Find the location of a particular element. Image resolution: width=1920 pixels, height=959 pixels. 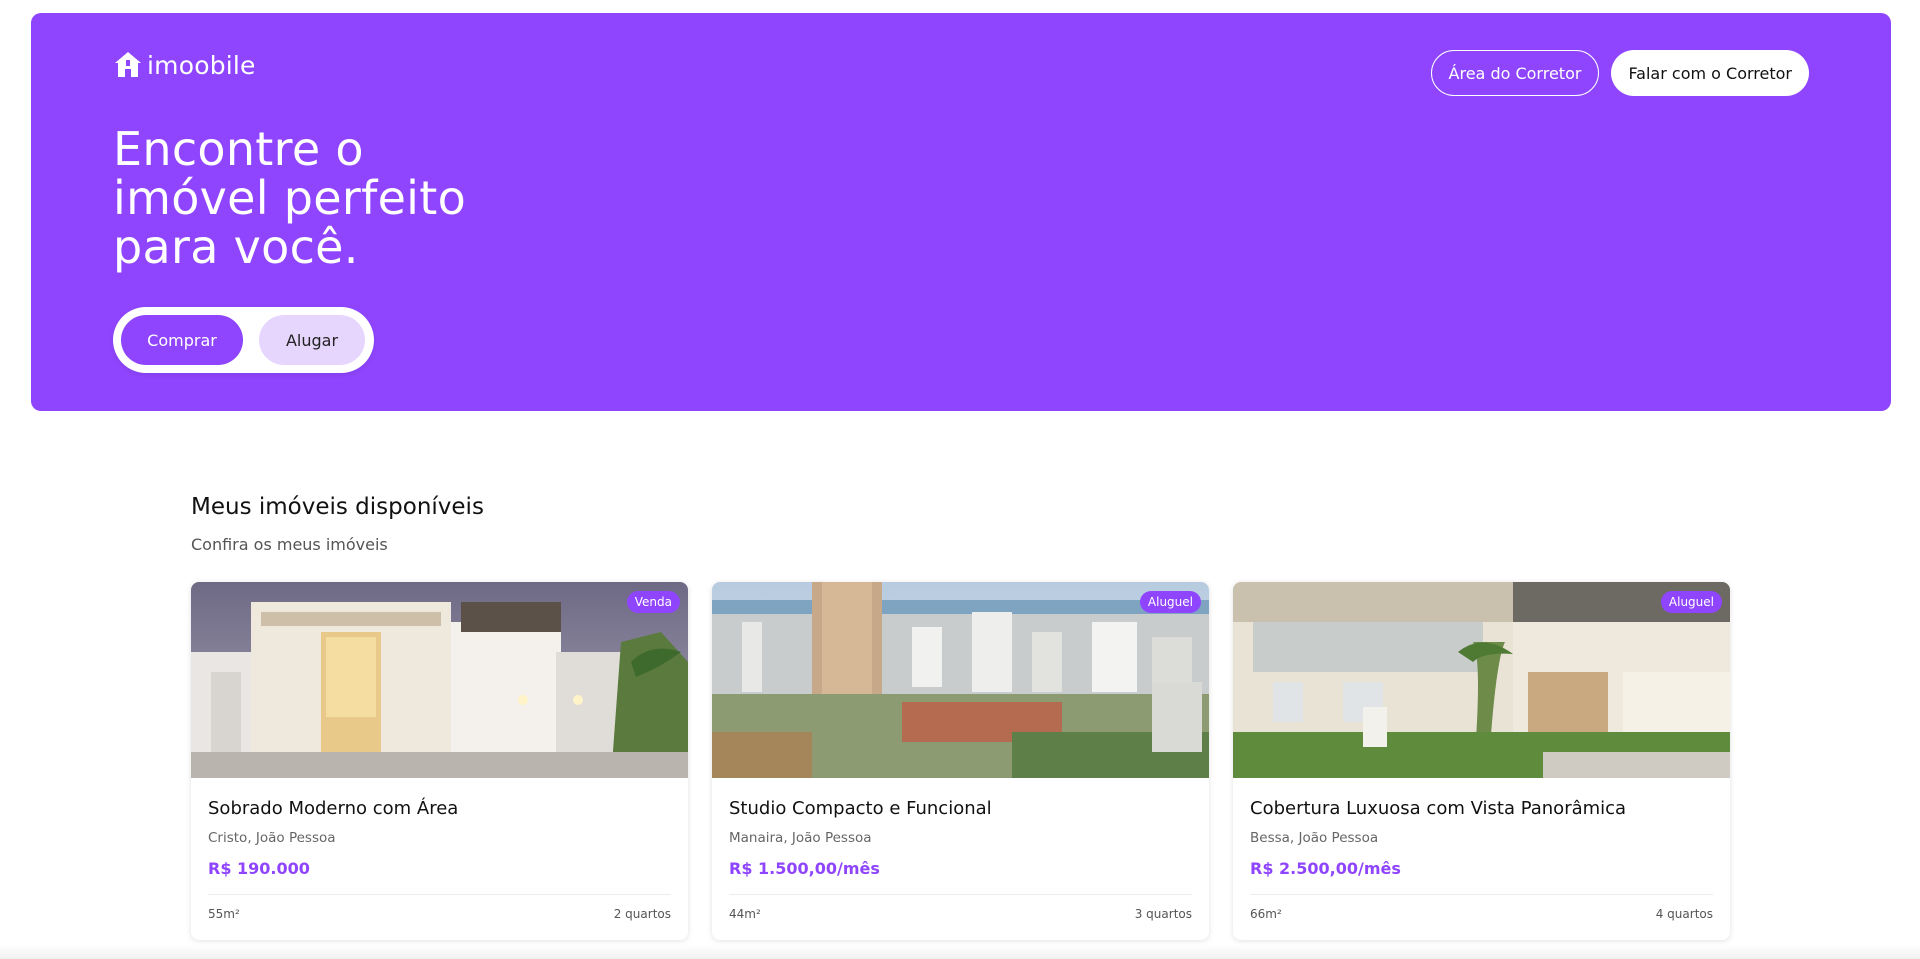

listing-location: Manaira, João Pessoa is located at coordinates (800, 838).